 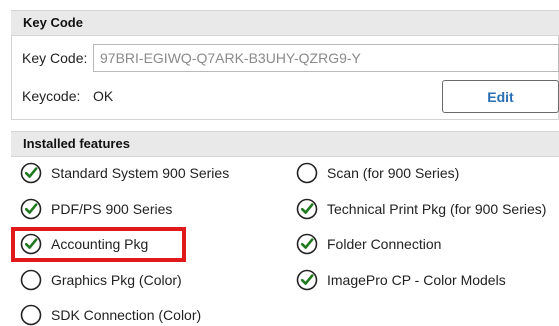 I want to click on feature-item: Standard System 900 Series, so click(x=124, y=173).